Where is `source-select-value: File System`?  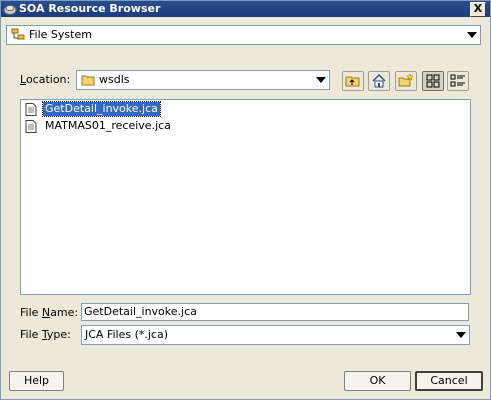
source-select-value: File System is located at coordinates (60, 34).